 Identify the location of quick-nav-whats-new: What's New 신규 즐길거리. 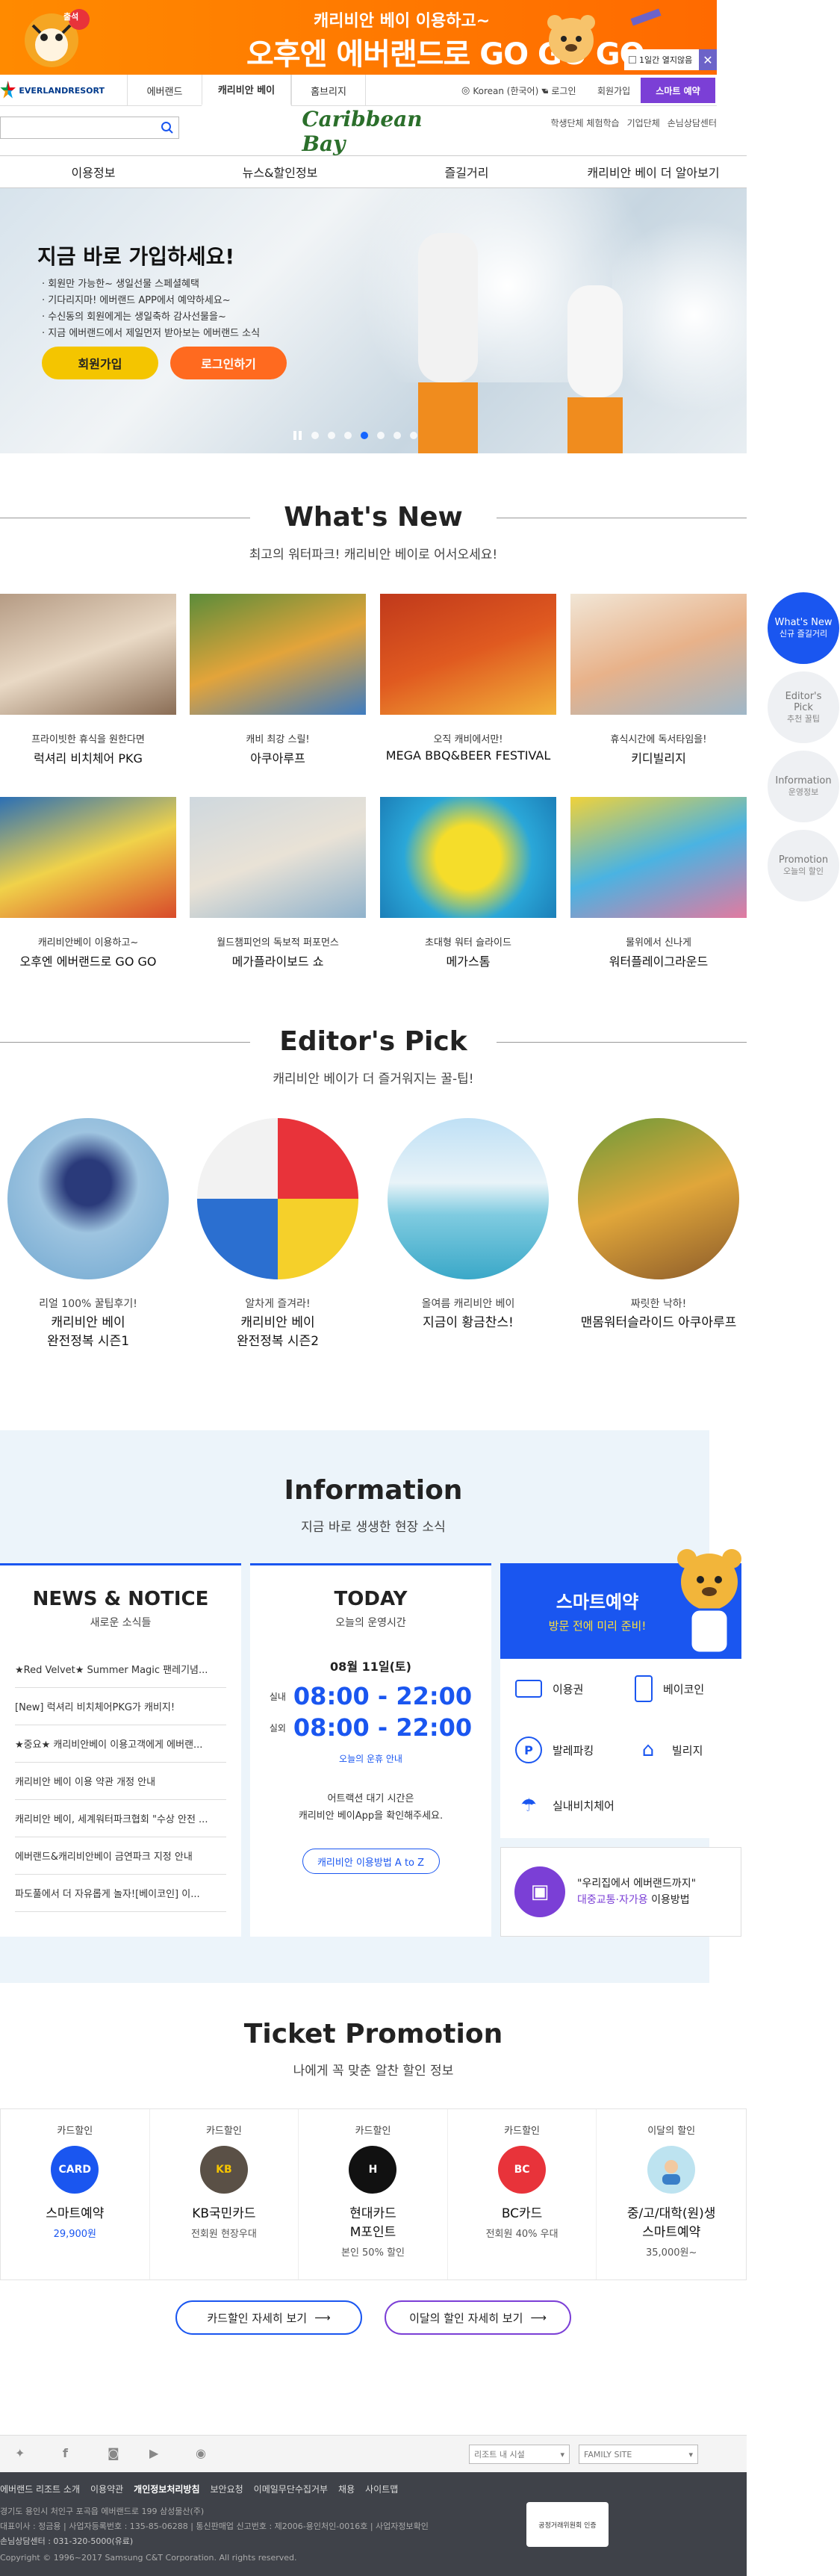
(803, 628).